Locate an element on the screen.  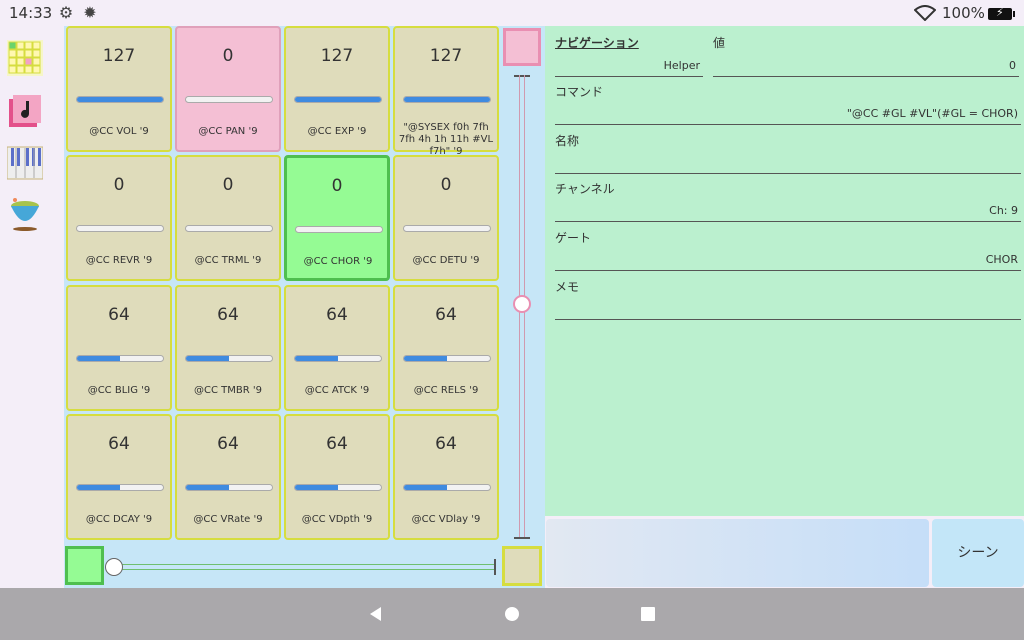
horizontal-slider-left-button is located at coordinates (84, 565).